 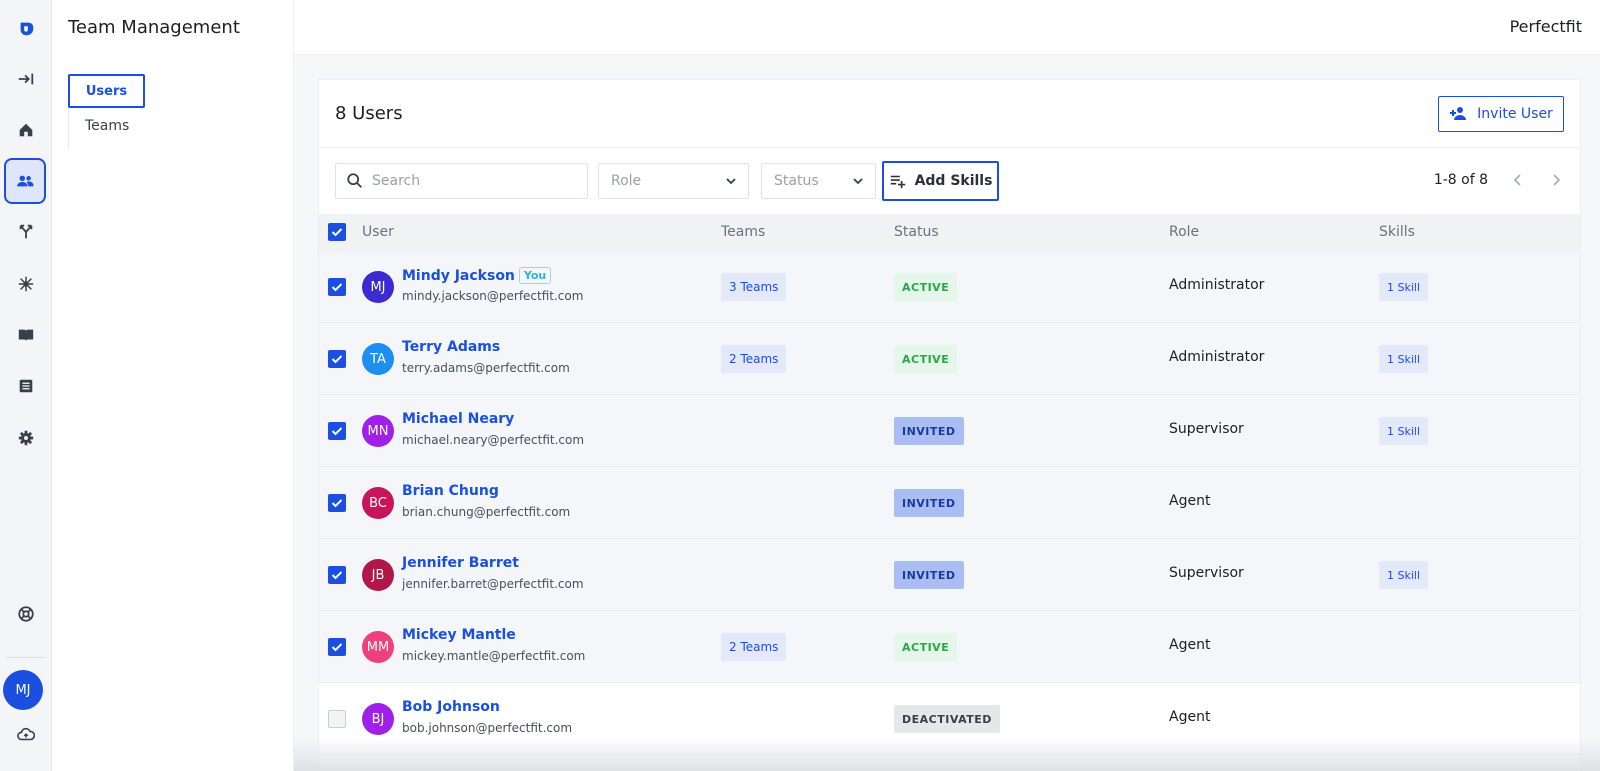 What do you see at coordinates (354, 180) in the screenshot?
I see `search-icon` at bounding box center [354, 180].